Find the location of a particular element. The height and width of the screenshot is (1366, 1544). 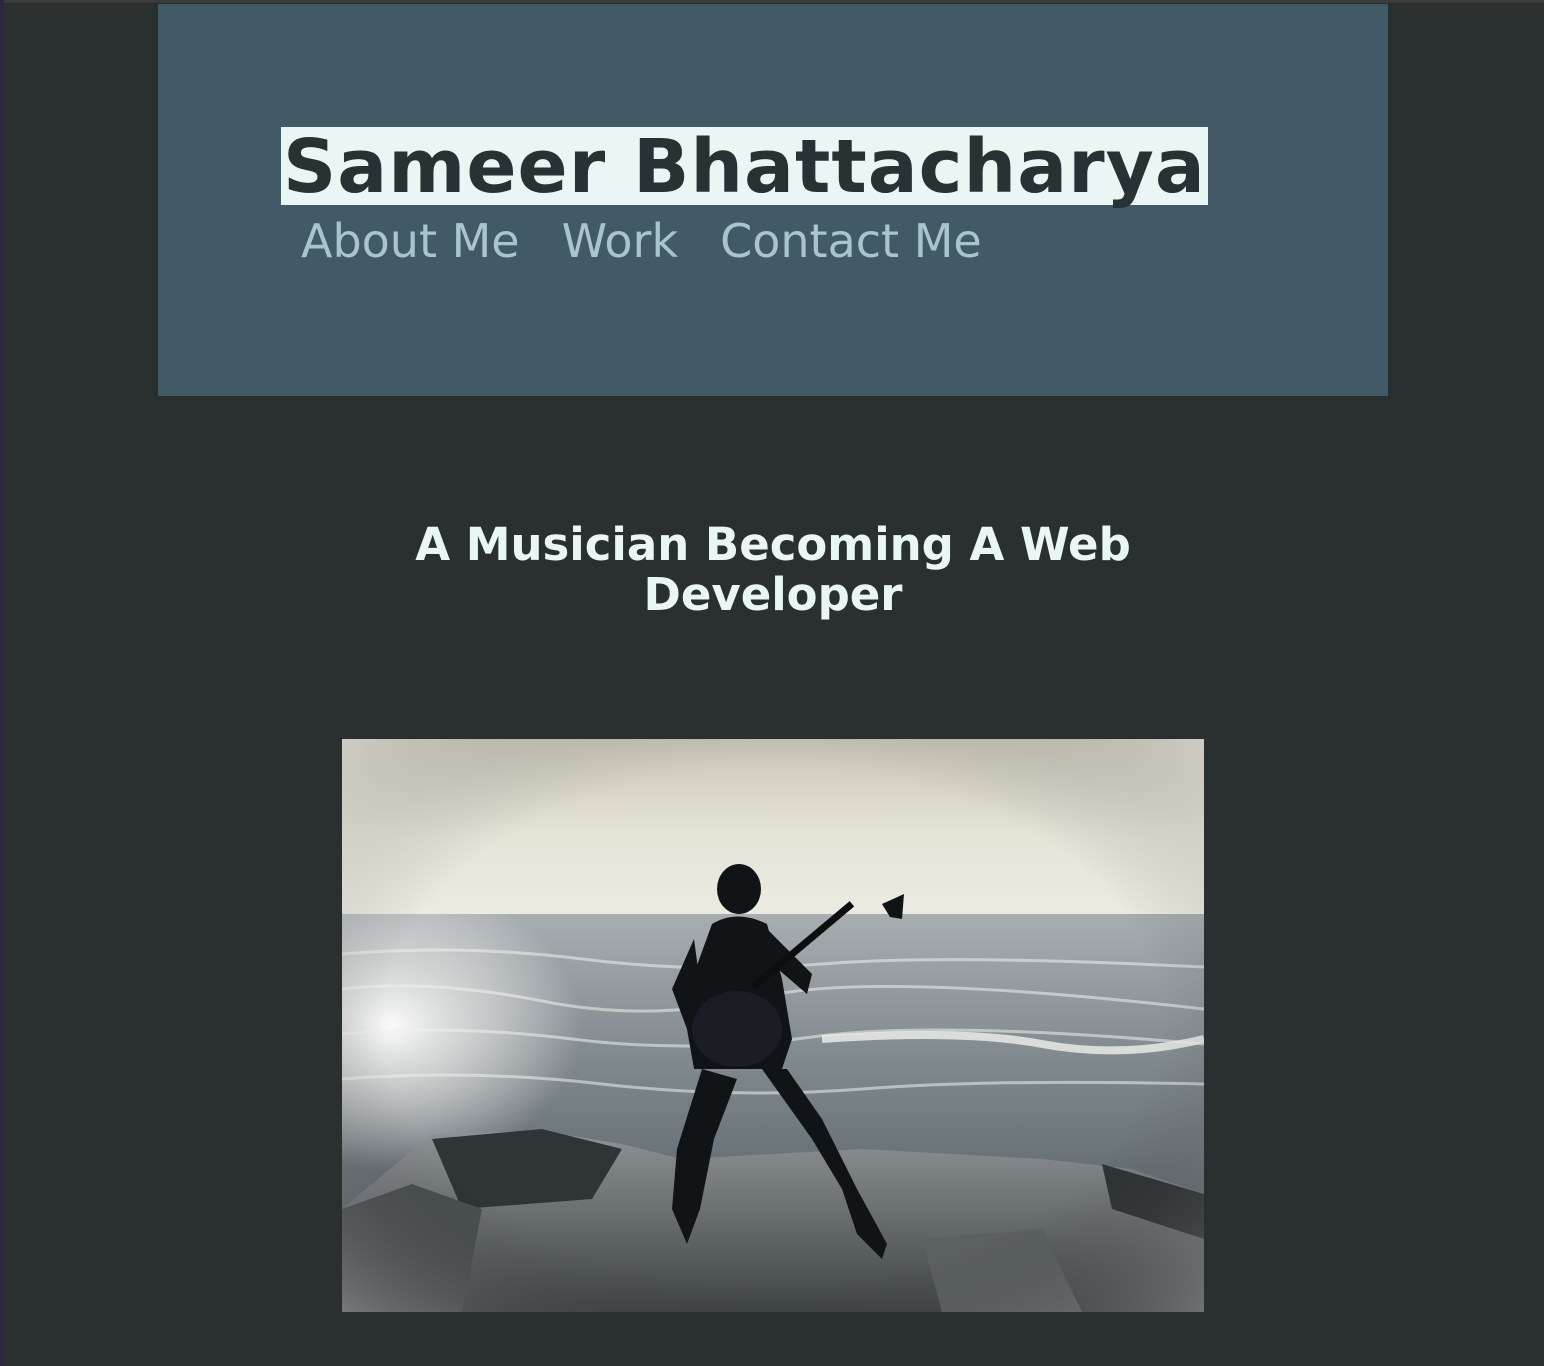

nav-link-work: Work is located at coordinates (620, 241).